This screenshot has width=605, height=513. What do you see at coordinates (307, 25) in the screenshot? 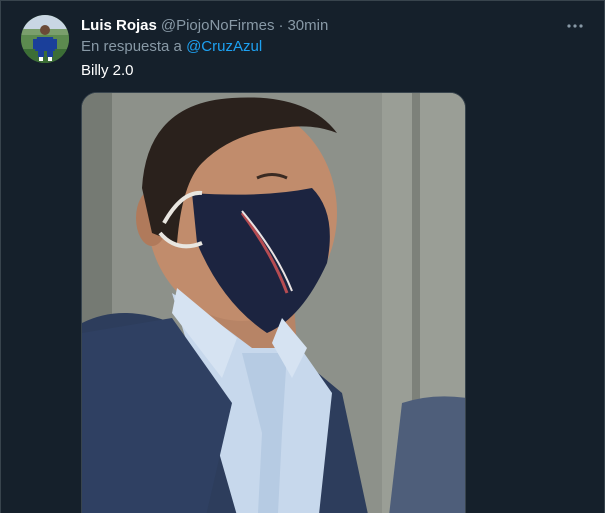
I see `tweet-timestamp: 30min` at bounding box center [307, 25].